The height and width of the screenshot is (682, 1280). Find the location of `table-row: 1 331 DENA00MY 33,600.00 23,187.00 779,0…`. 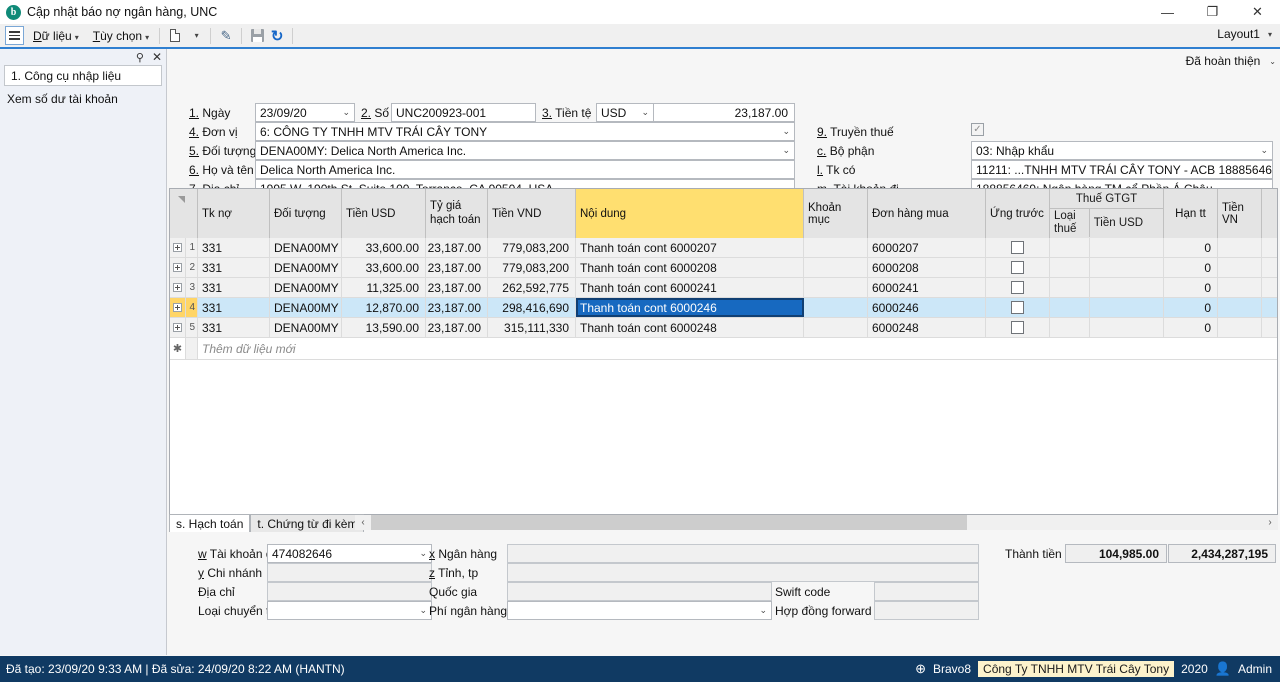

table-row: 1 331 DENA00MY 33,600.00 23,187.00 779,0… is located at coordinates (723, 248).